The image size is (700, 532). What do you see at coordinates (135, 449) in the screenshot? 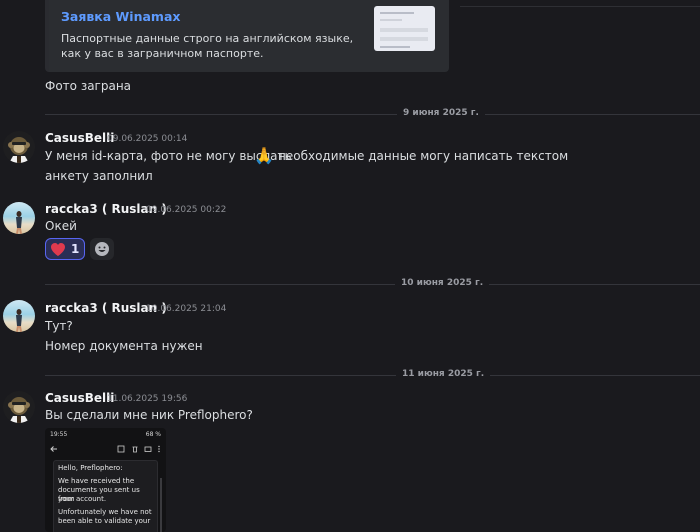
I see `delete-icon` at bounding box center [135, 449].